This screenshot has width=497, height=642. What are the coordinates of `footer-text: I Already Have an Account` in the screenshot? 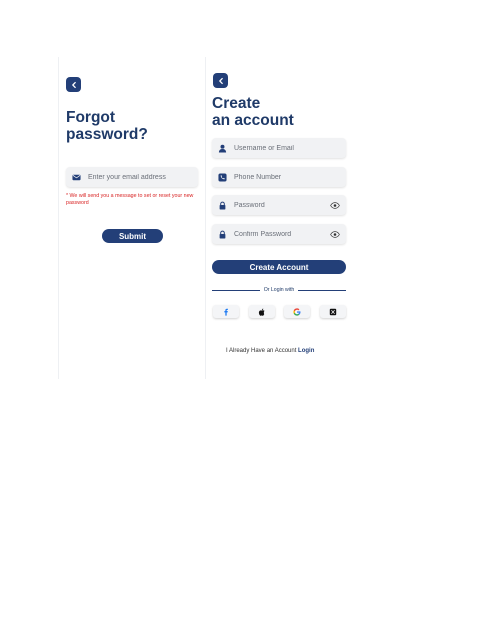 It's located at (262, 351).